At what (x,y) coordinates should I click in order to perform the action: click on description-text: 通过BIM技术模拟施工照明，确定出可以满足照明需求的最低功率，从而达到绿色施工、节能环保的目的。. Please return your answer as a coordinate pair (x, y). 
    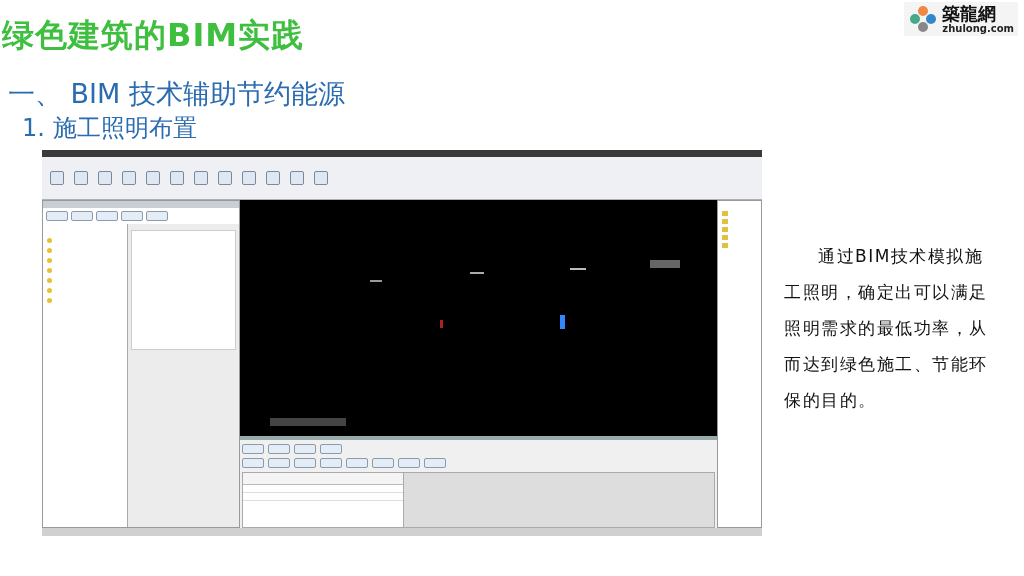
    Looking at the image, I should click on (886, 328).